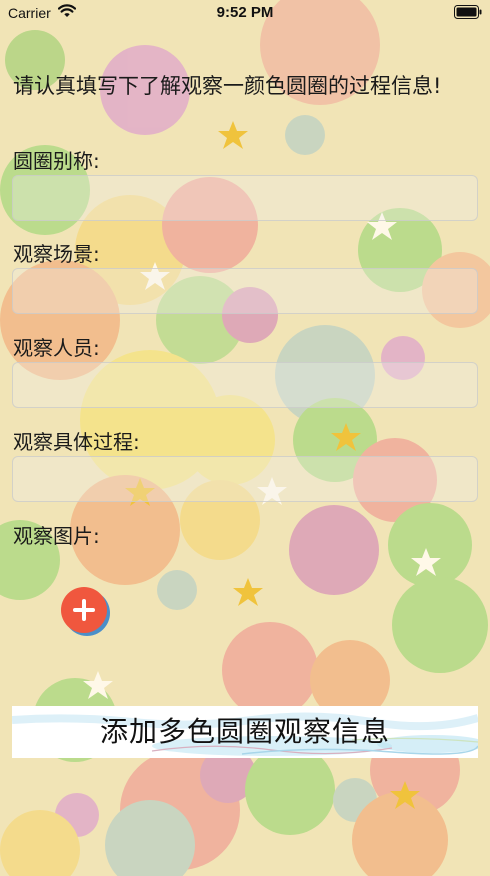 This screenshot has width=490, height=876. I want to click on form-intro: 请认真填写下了解观察一颜色圆圈的过程信息!, so click(227, 86).